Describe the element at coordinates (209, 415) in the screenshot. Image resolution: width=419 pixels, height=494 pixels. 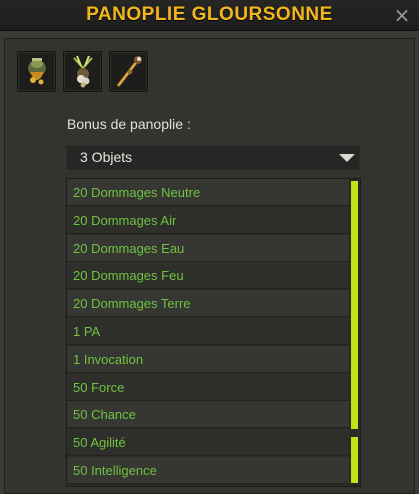
I see `list-item: 50 Chance` at that location.